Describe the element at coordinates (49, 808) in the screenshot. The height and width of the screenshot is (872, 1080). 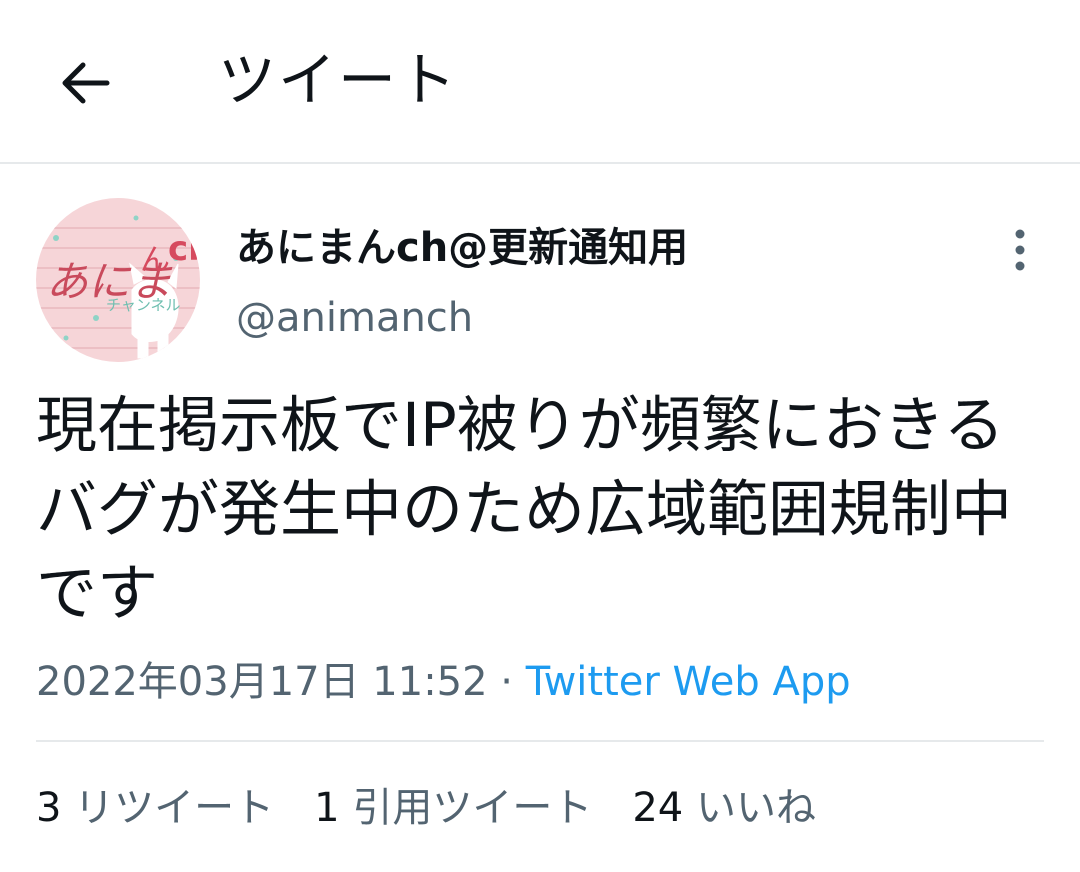
I see `retweets-count: 3` at that location.